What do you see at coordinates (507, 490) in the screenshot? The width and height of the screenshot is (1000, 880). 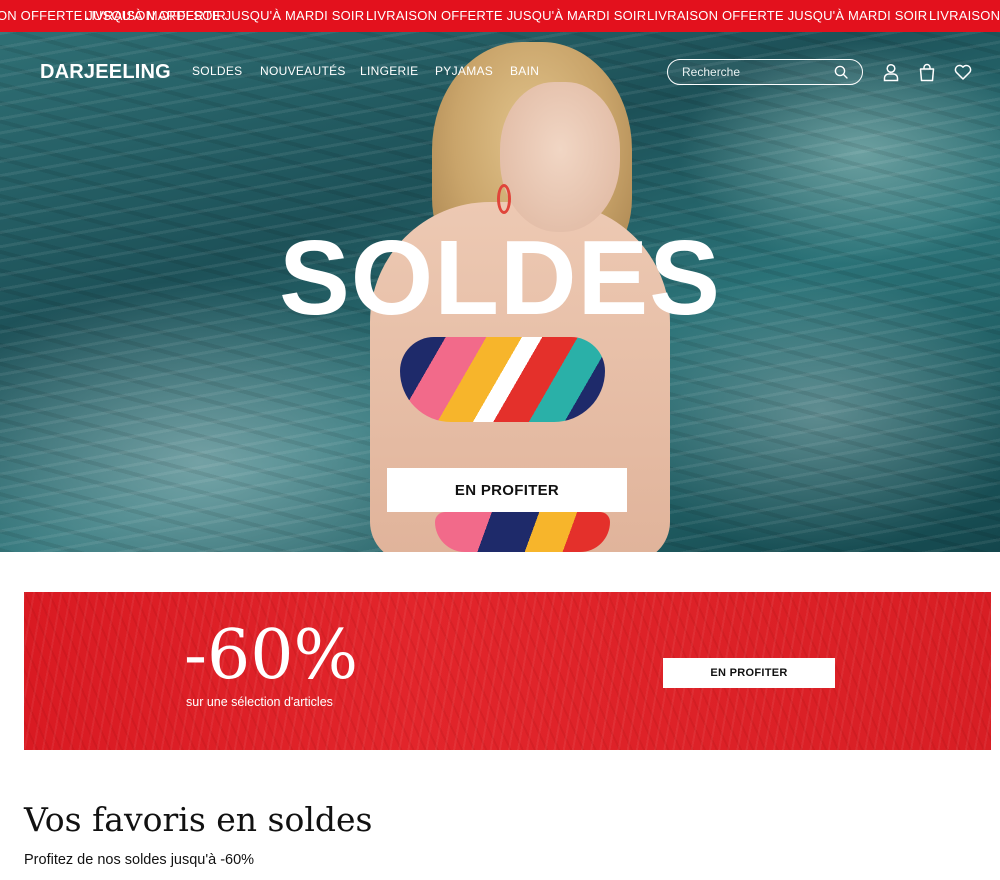 I see `hero-cta-button: EN PROFITER` at bounding box center [507, 490].